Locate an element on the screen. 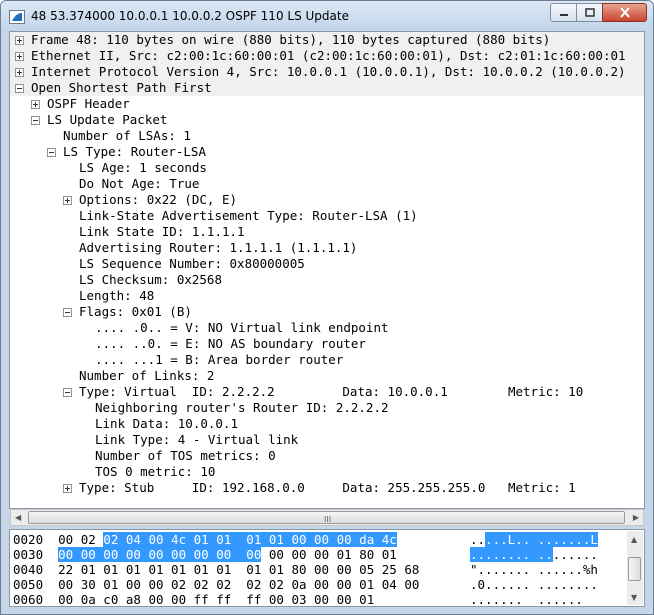  close-button is located at coordinates (624, 12).